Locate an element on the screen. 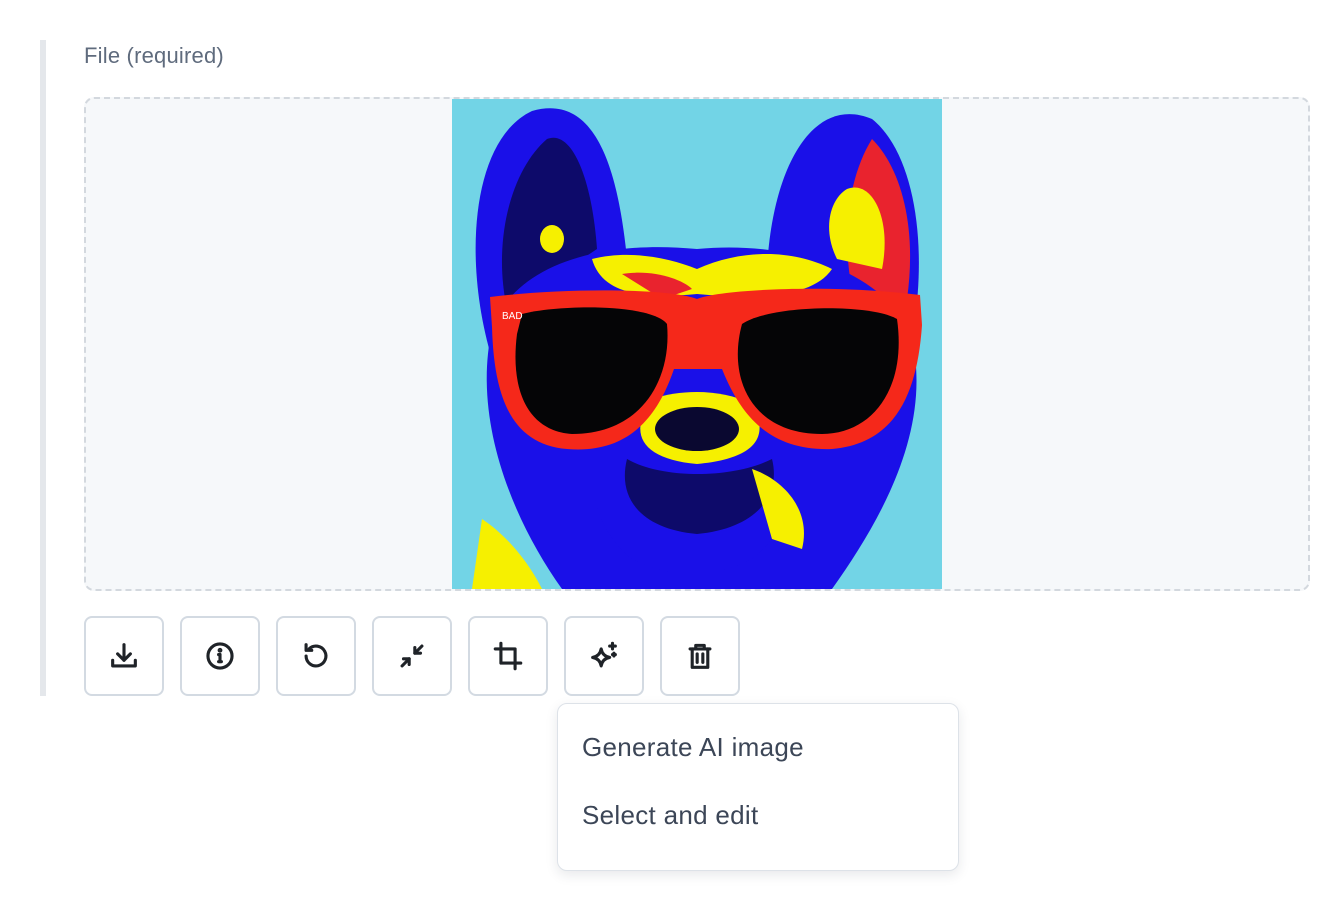  crop-button is located at coordinates (508, 656).